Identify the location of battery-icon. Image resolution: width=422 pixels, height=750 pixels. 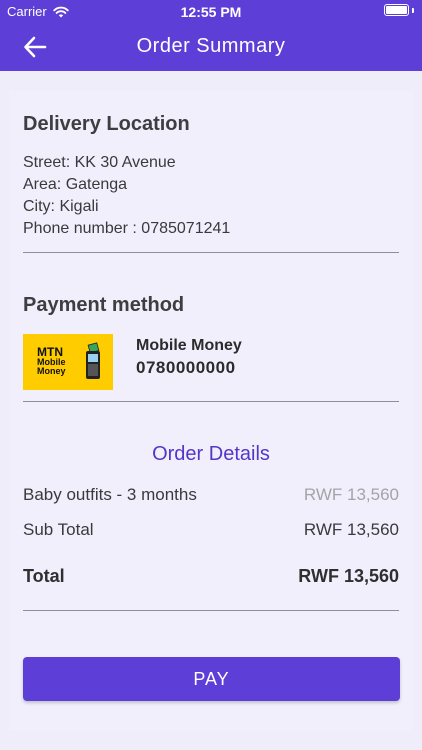
(396, 10).